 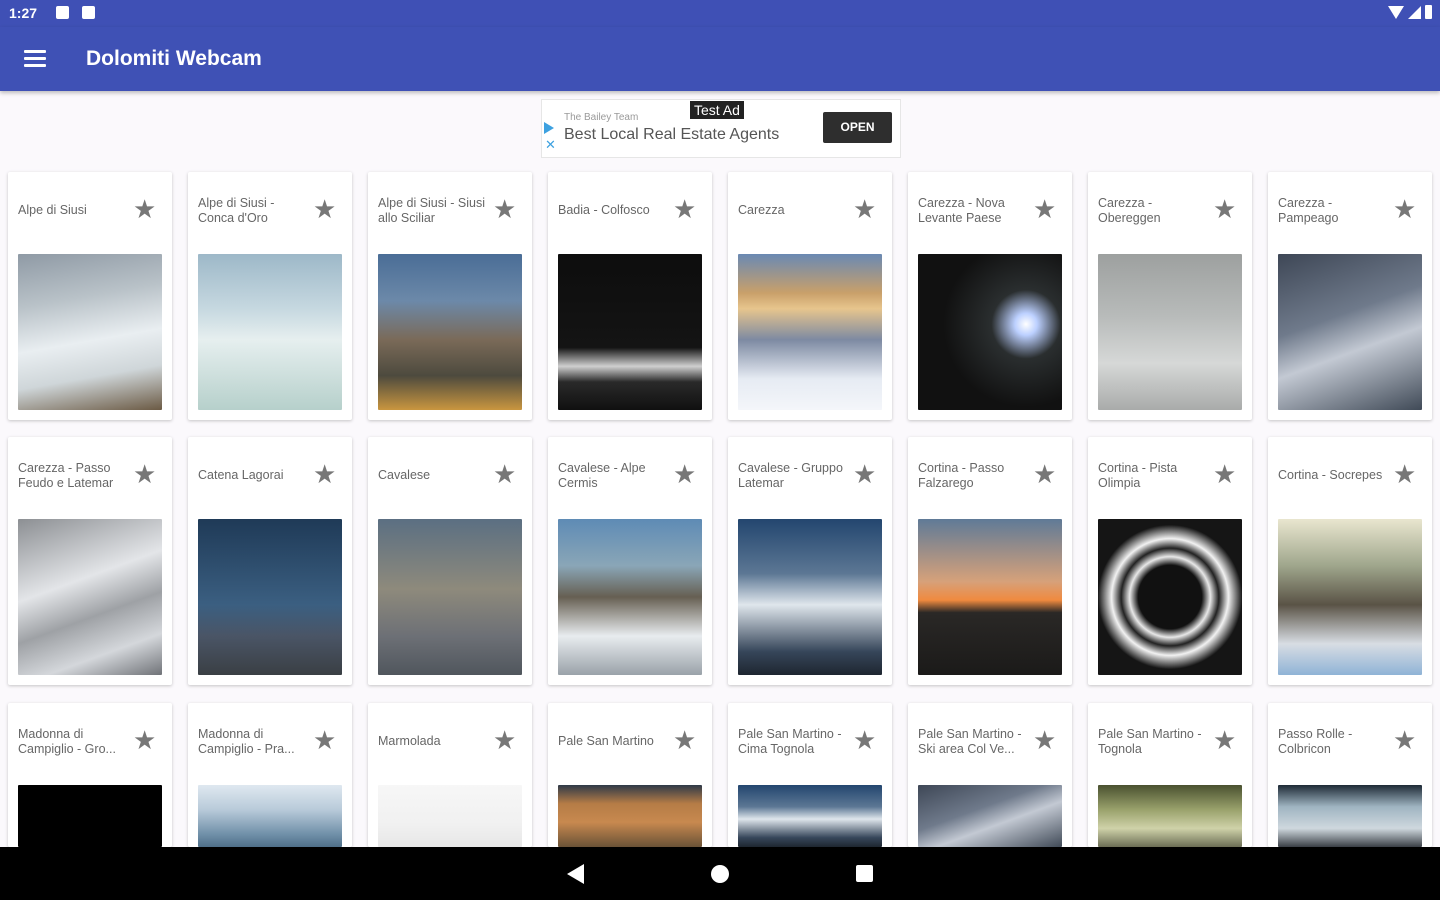 What do you see at coordinates (1129, 210) in the screenshot?
I see `webcam-name: Carezza - Obereggen` at bounding box center [1129, 210].